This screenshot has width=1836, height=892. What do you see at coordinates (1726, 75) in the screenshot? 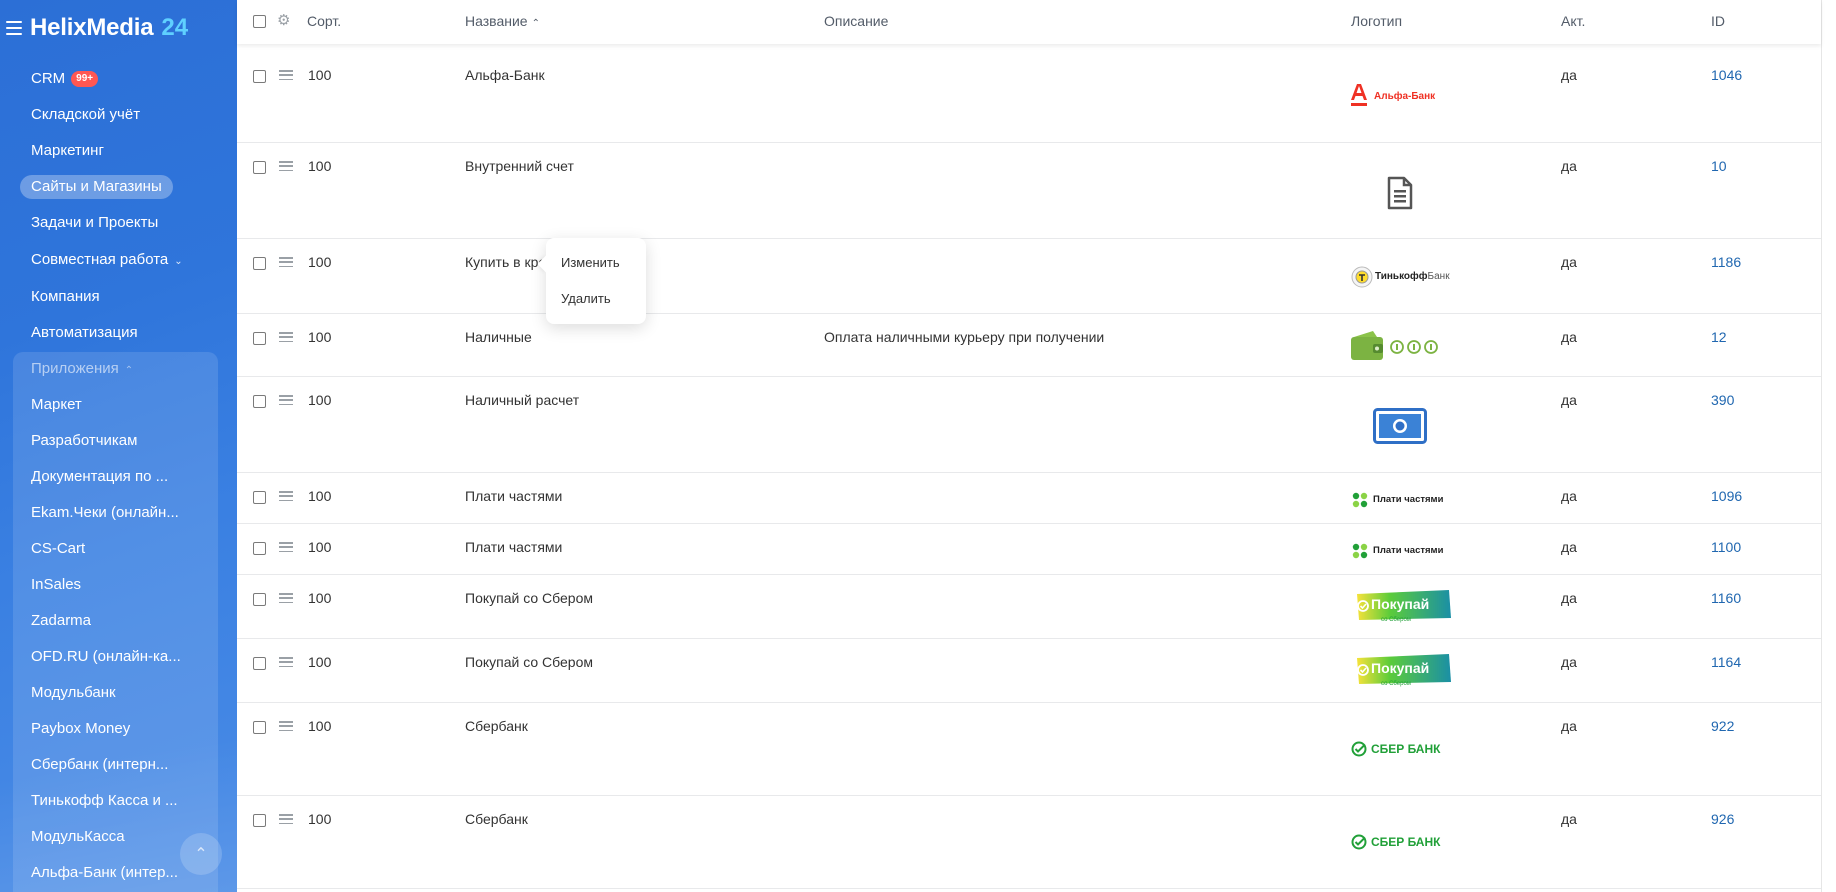
I see `id-link: 1046` at bounding box center [1726, 75].